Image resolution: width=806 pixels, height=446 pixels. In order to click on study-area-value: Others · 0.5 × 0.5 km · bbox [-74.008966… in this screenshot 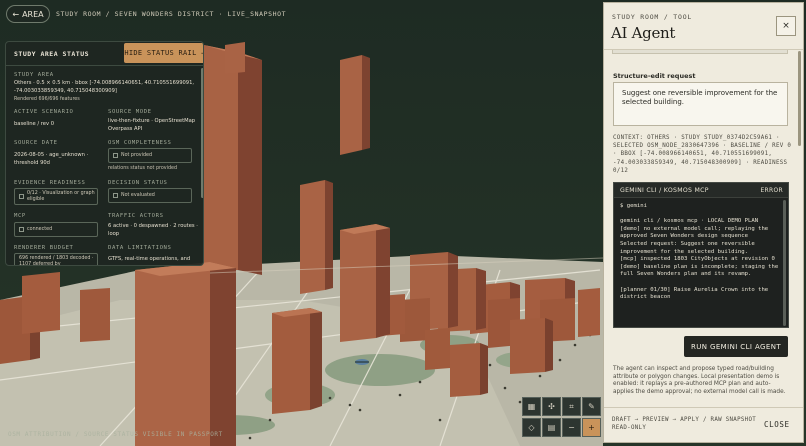, I will do `click(104, 87)`.